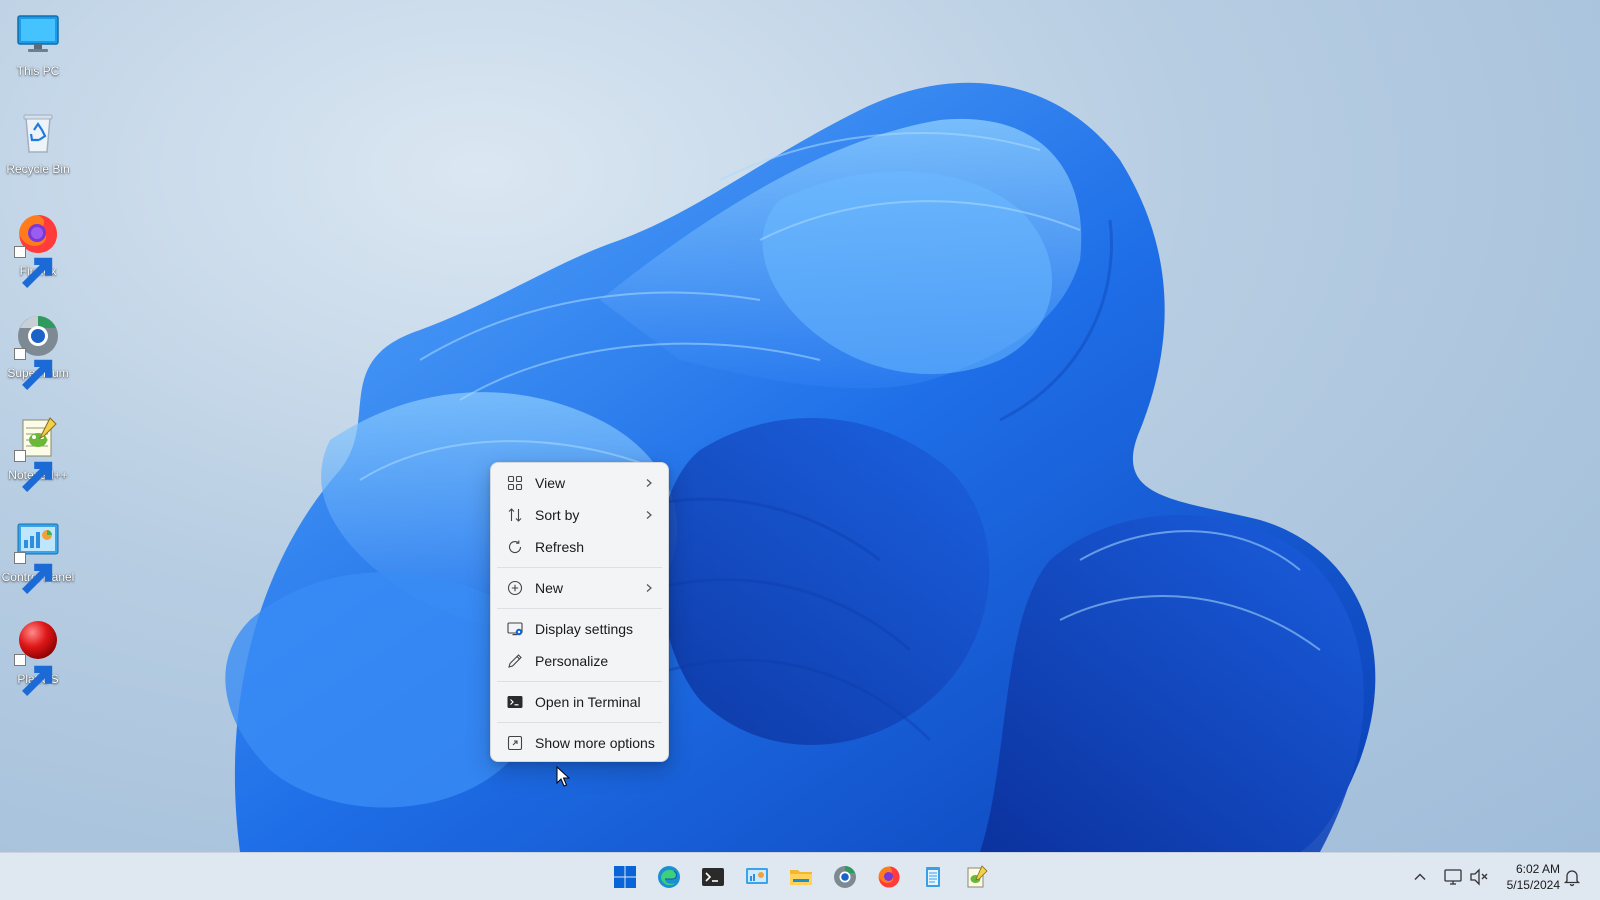  I want to click on menu-item-view: View, so click(579, 483).